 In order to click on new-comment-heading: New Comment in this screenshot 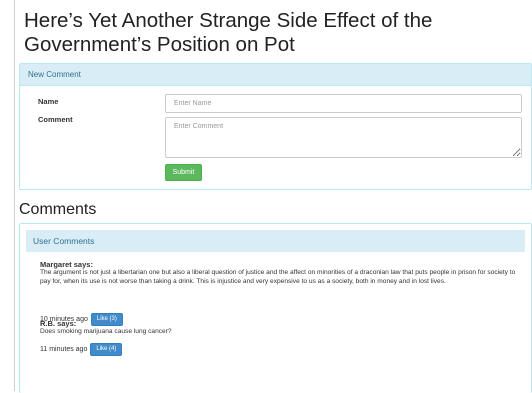, I will do `click(275, 75)`.